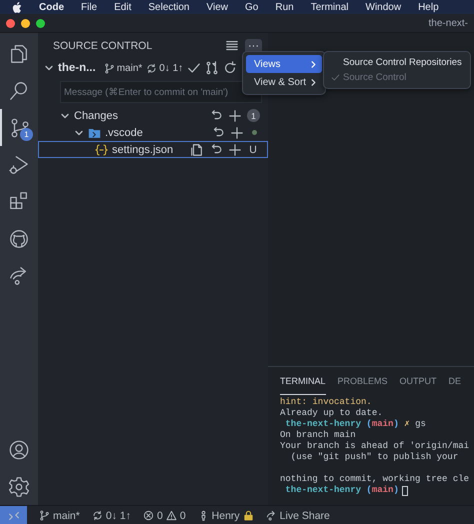 Image resolution: width=474 pixels, height=524 pixels. I want to click on menu-bar-item: Window, so click(384, 7).